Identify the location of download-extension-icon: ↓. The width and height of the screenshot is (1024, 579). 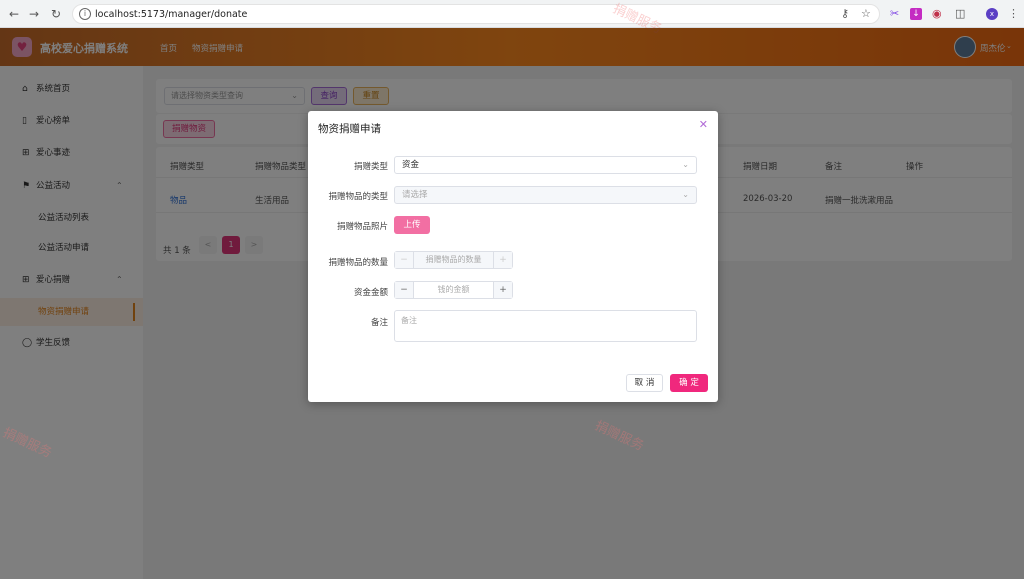
(916, 14).